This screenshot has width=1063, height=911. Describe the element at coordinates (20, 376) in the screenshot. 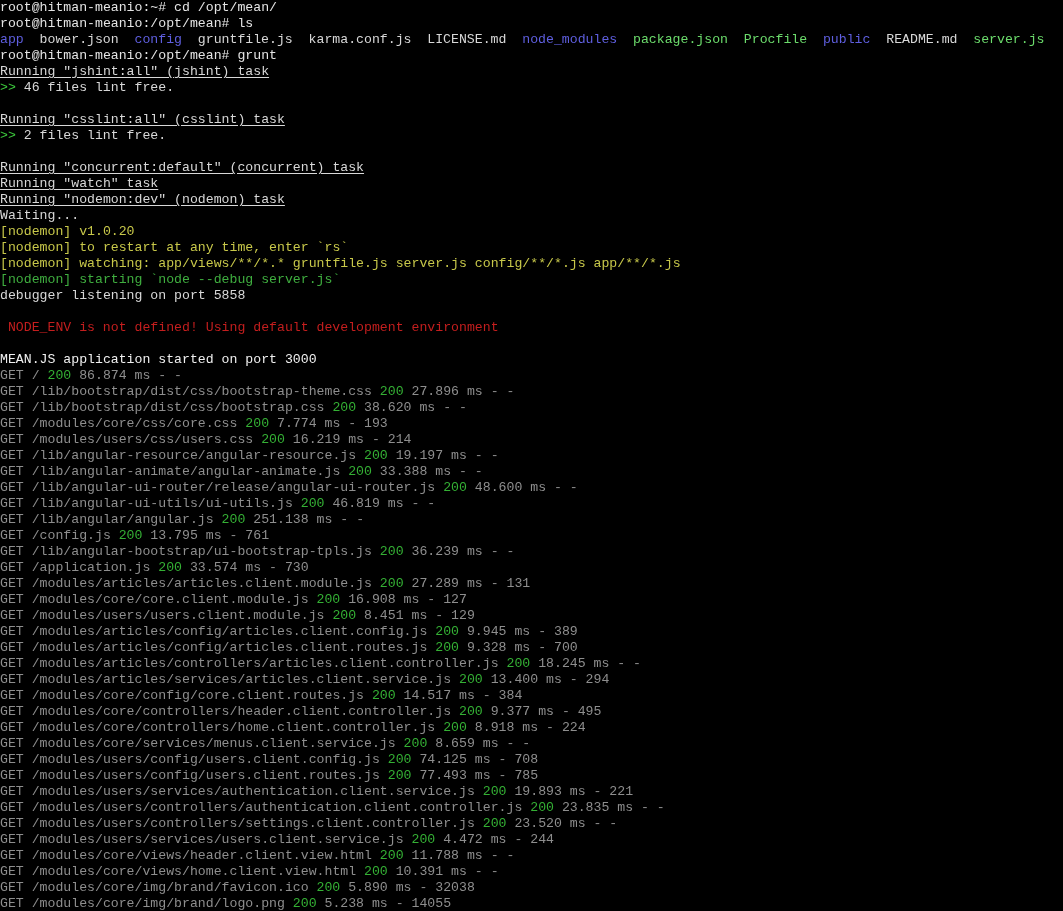

I see `request-path: GET /` at that location.